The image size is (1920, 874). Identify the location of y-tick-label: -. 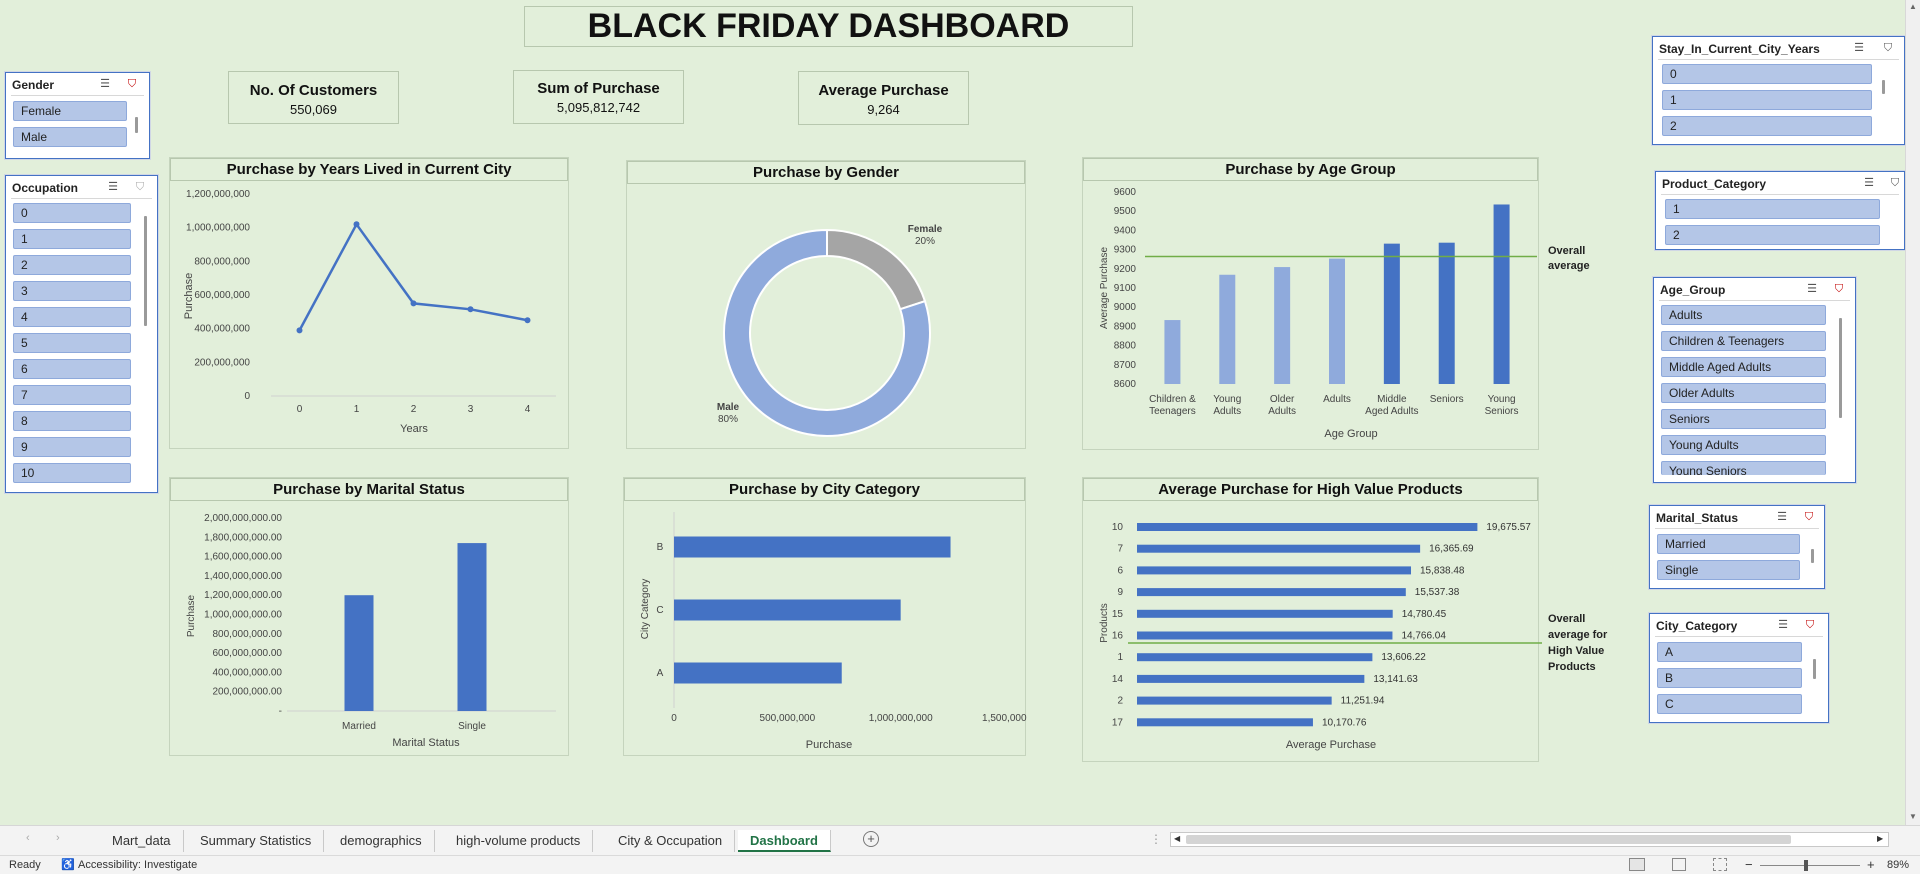
(280, 711).